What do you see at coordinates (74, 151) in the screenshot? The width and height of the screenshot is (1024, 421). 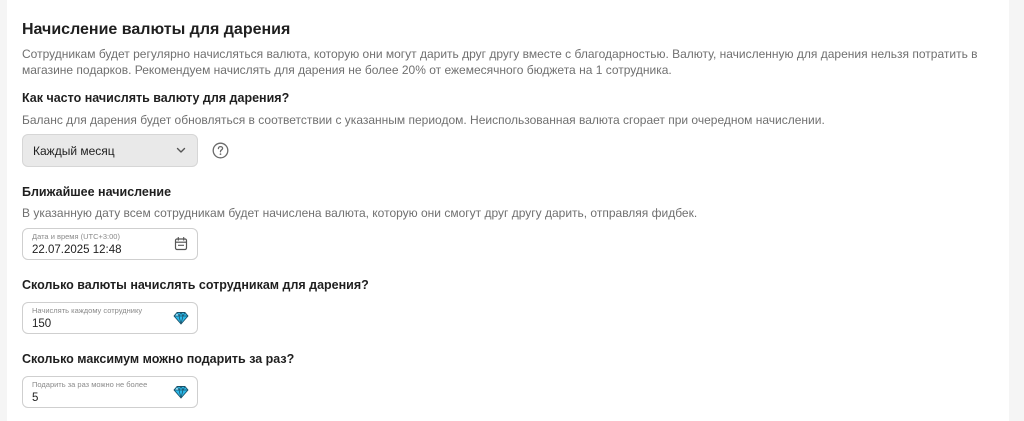 I see `frequency-selected-value: Каждый месяц` at bounding box center [74, 151].